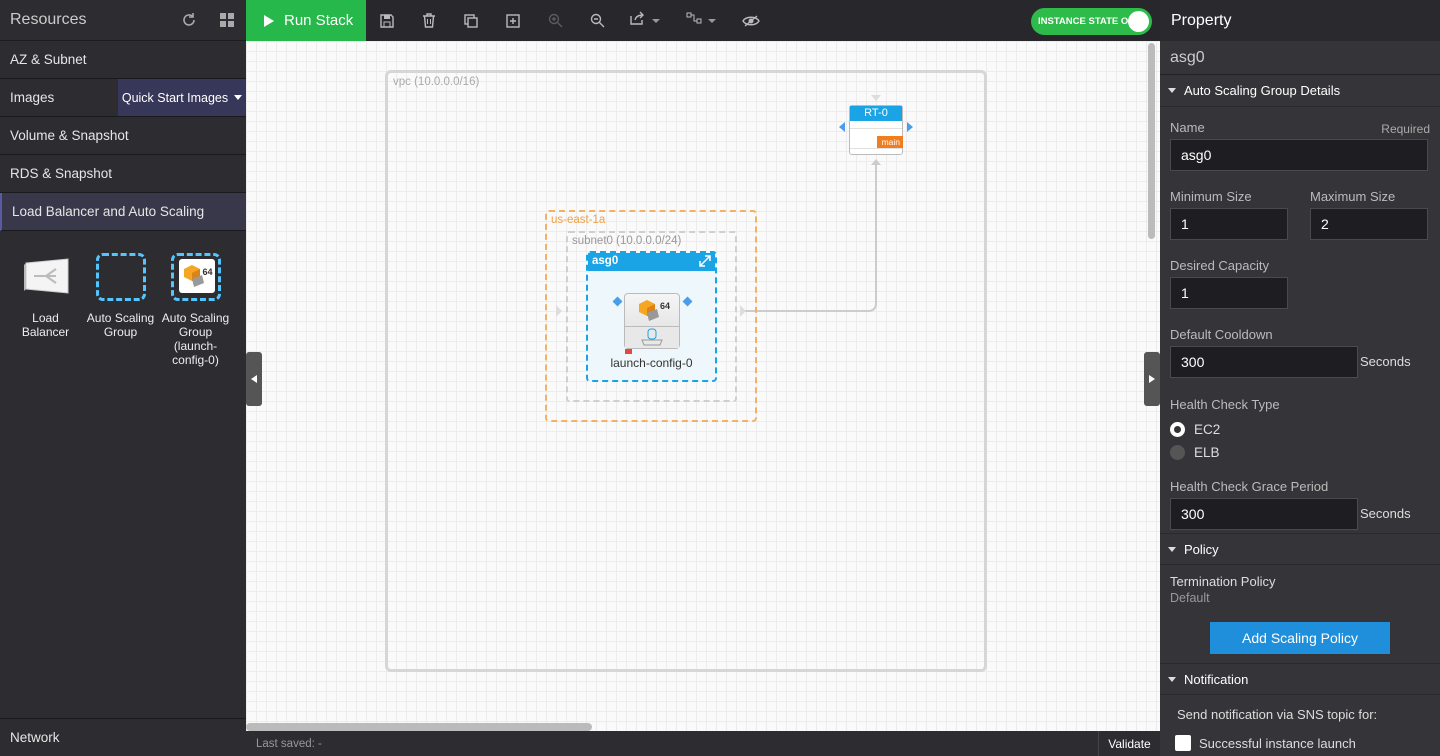 The height and width of the screenshot is (756, 1440). I want to click on duplicate-icon, so click(471, 20).